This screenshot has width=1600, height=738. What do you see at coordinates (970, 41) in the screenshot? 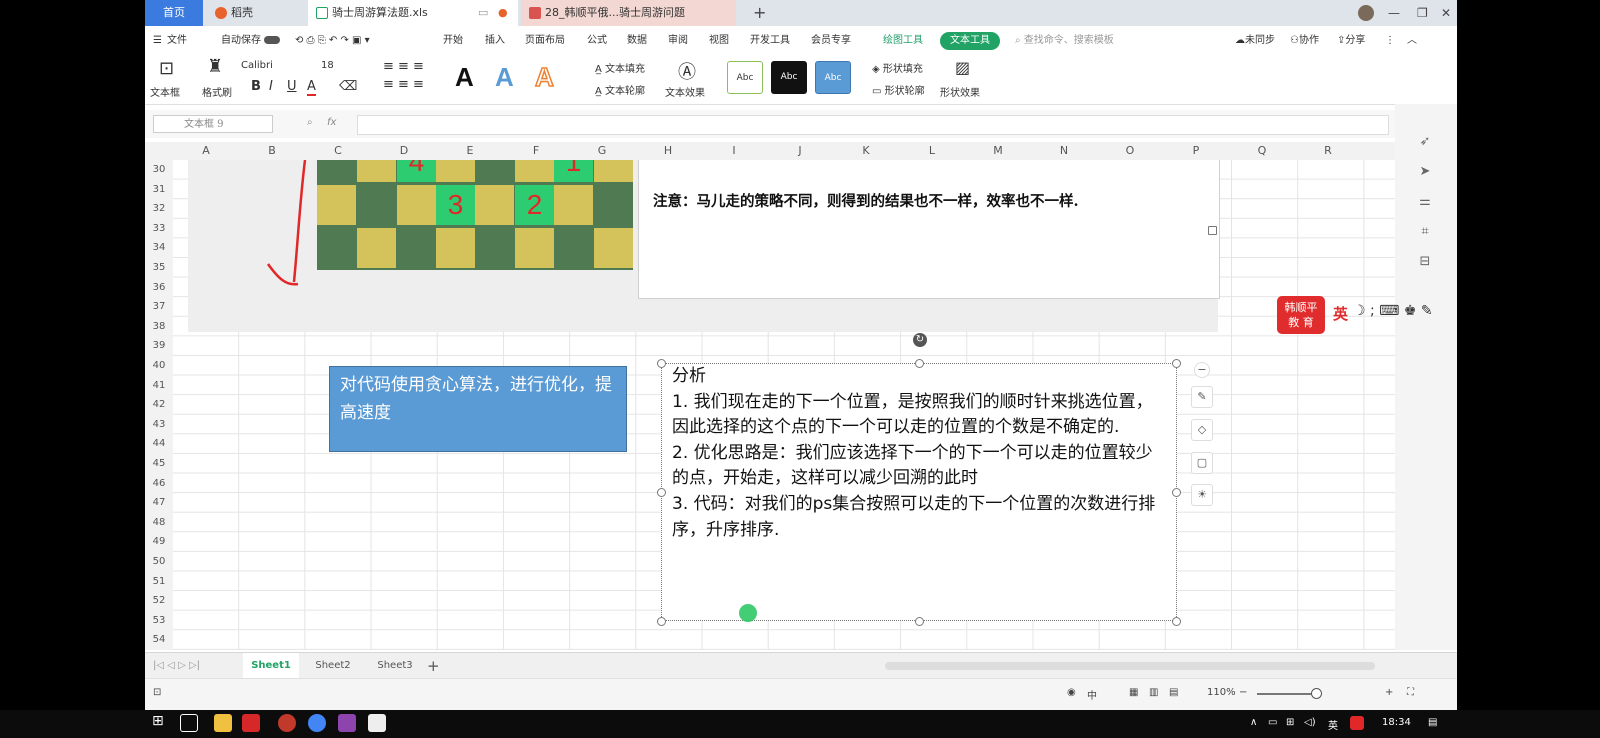
I see `menu-text-tools: 文本工具` at bounding box center [970, 41].